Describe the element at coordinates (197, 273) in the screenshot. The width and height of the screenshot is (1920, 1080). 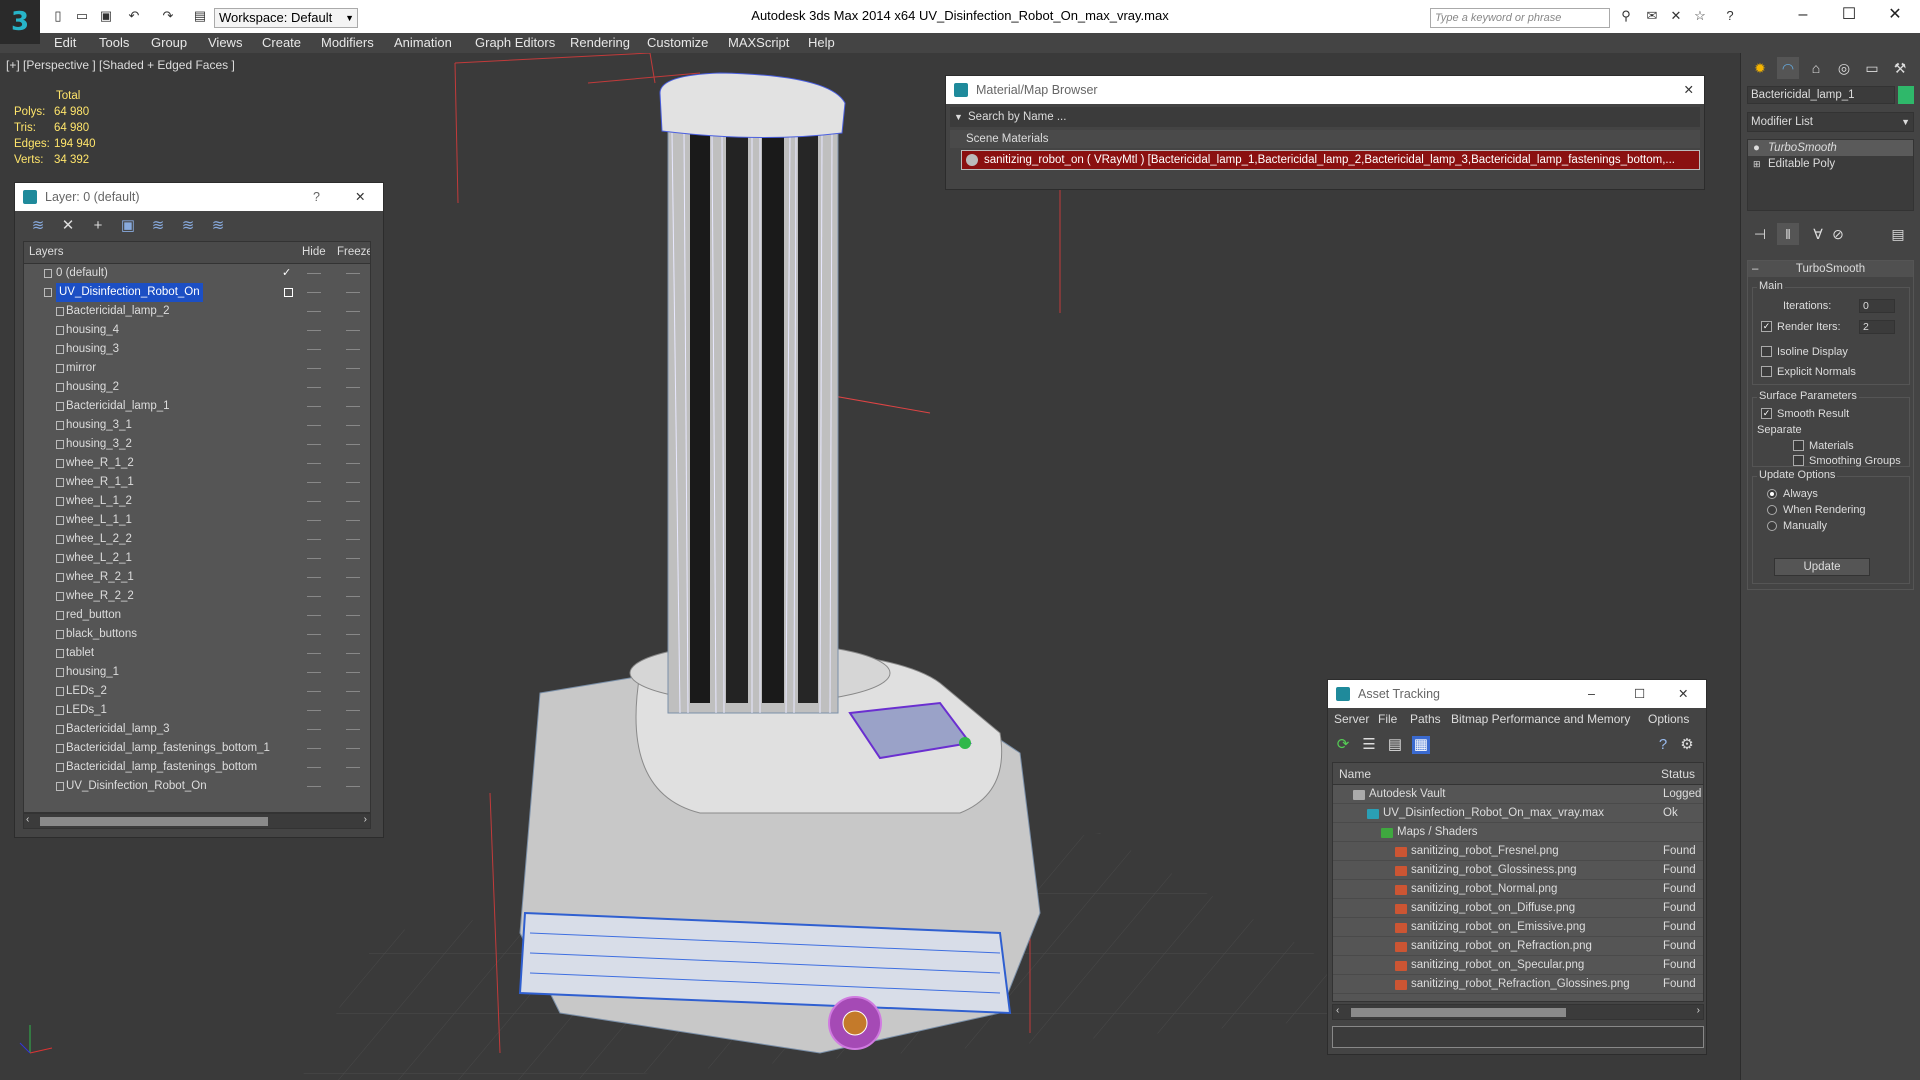
I see `layer-row: 0 (default) ✓` at that location.